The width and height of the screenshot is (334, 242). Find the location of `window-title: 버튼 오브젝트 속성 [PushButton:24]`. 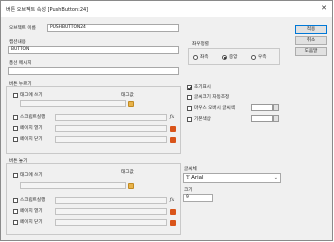

window-title: 버튼 오브젝트 속성 [PushButton:24] is located at coordinates (47, 10).